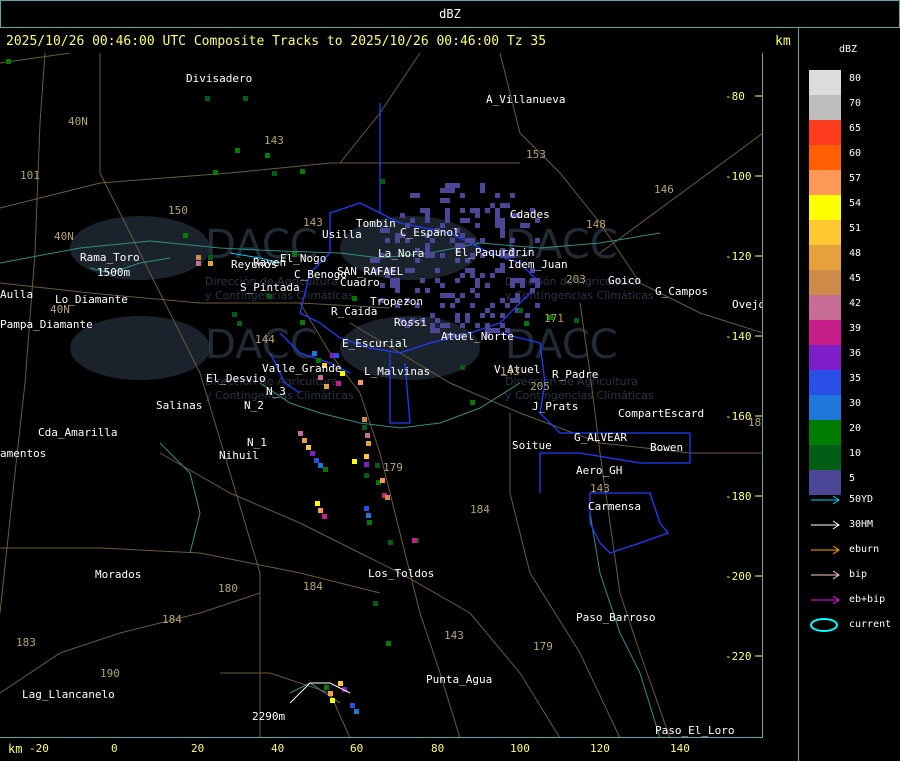 The height and width of the screenshot is (761, 900). Describe the element at coordinates (254, 405) in the screenshot. I see `place-label: N_2` at that location.